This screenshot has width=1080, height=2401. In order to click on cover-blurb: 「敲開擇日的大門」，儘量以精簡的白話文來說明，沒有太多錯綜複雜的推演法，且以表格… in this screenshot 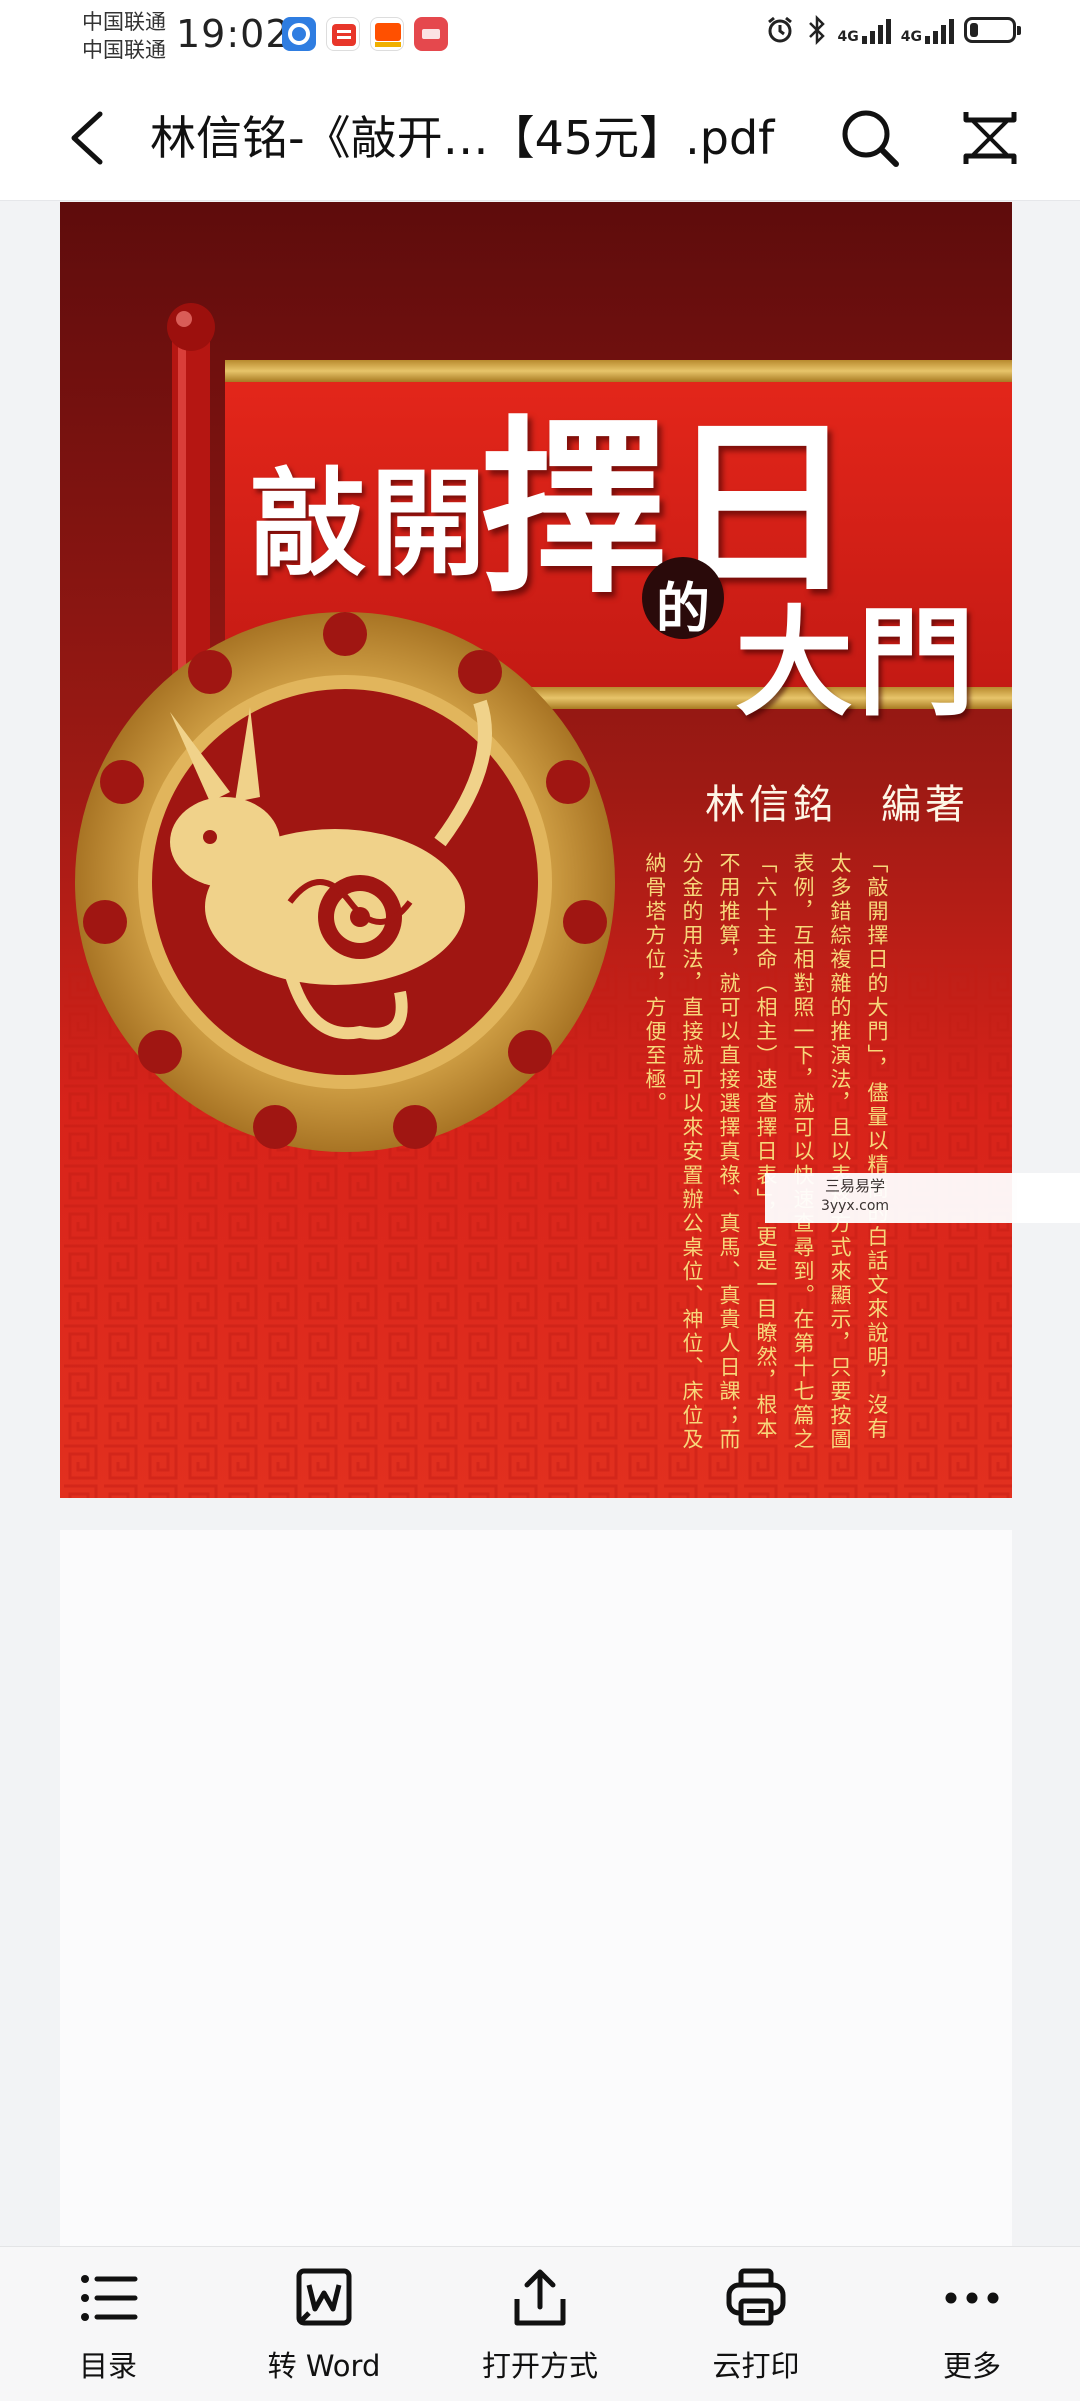, I will do `click(766, 1152)`.